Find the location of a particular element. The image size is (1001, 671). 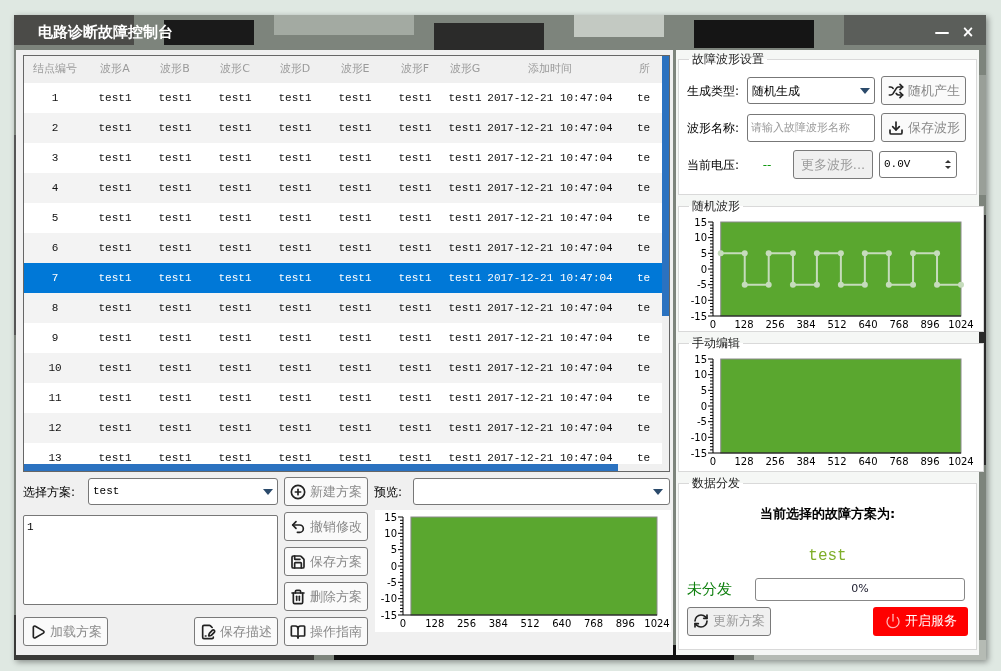

column-header: 添加时间 is located at coordinates (550, 69).